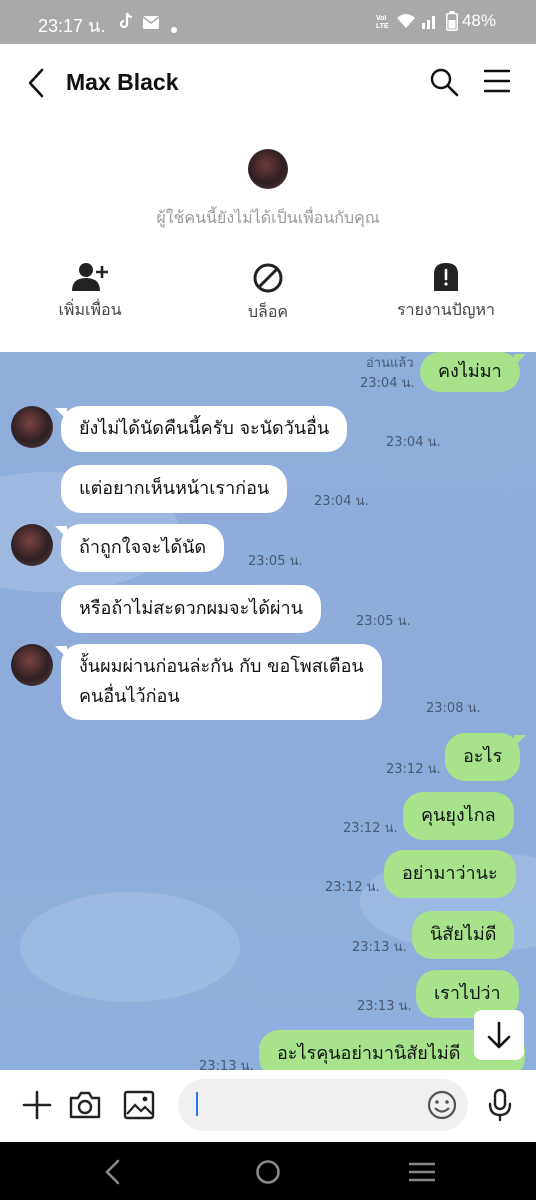  I want to click on message-bubble-incoming: ถ้าถูกใจจะได้นัด, so click(139, 548).